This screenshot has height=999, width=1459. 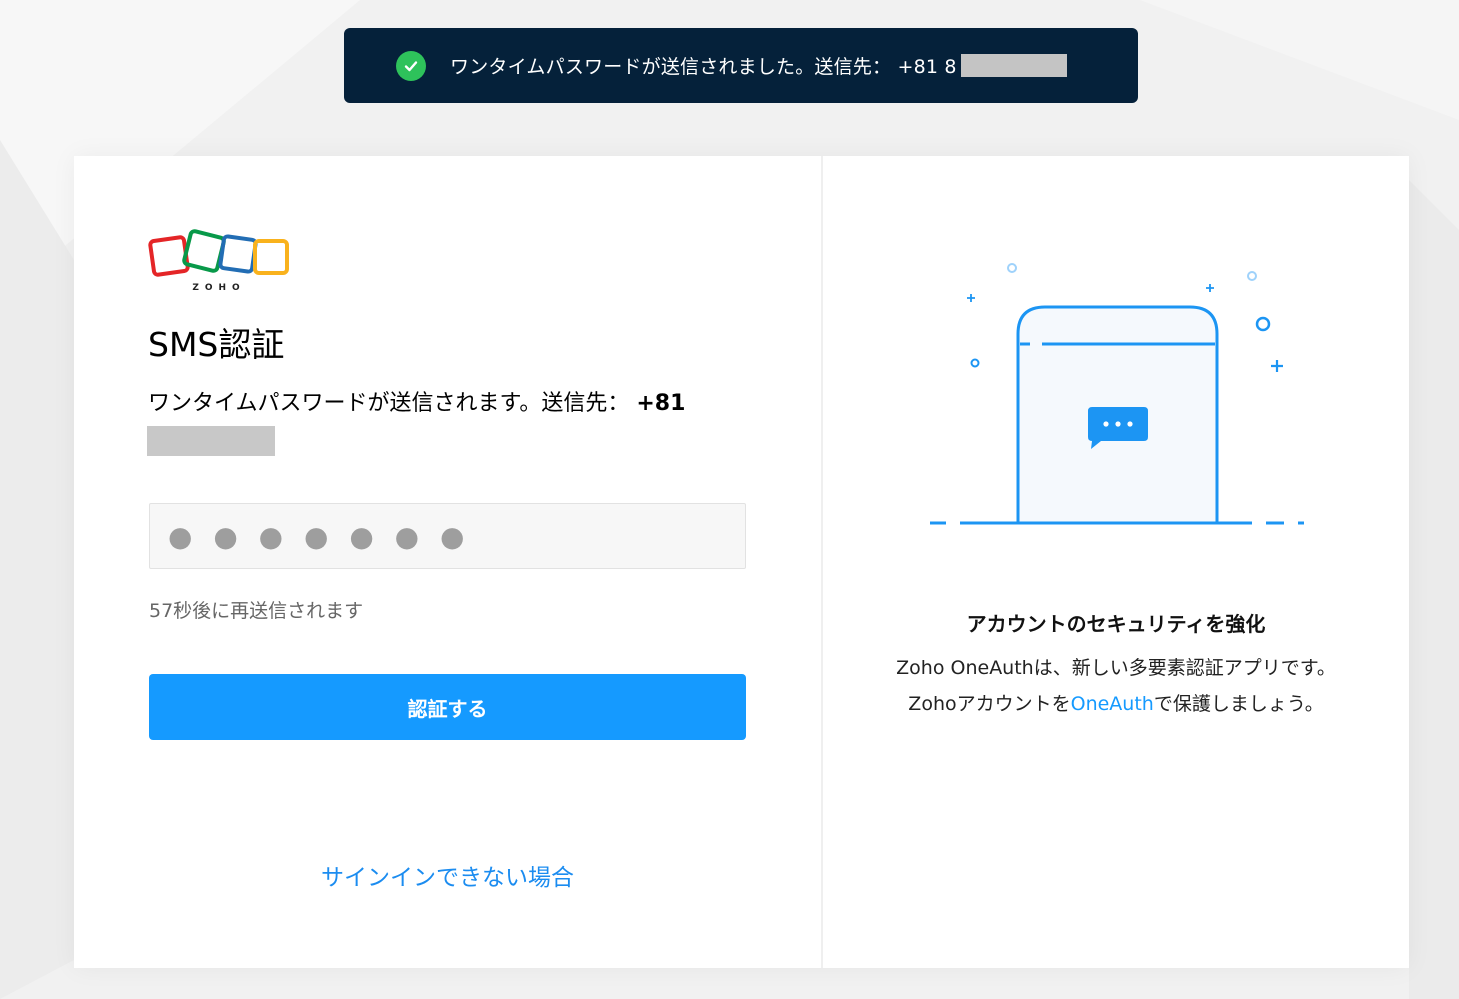 What do you see at coordinates (822, 562) in the screenshot?
I see `card-divider` at bounding box center [822, 562].